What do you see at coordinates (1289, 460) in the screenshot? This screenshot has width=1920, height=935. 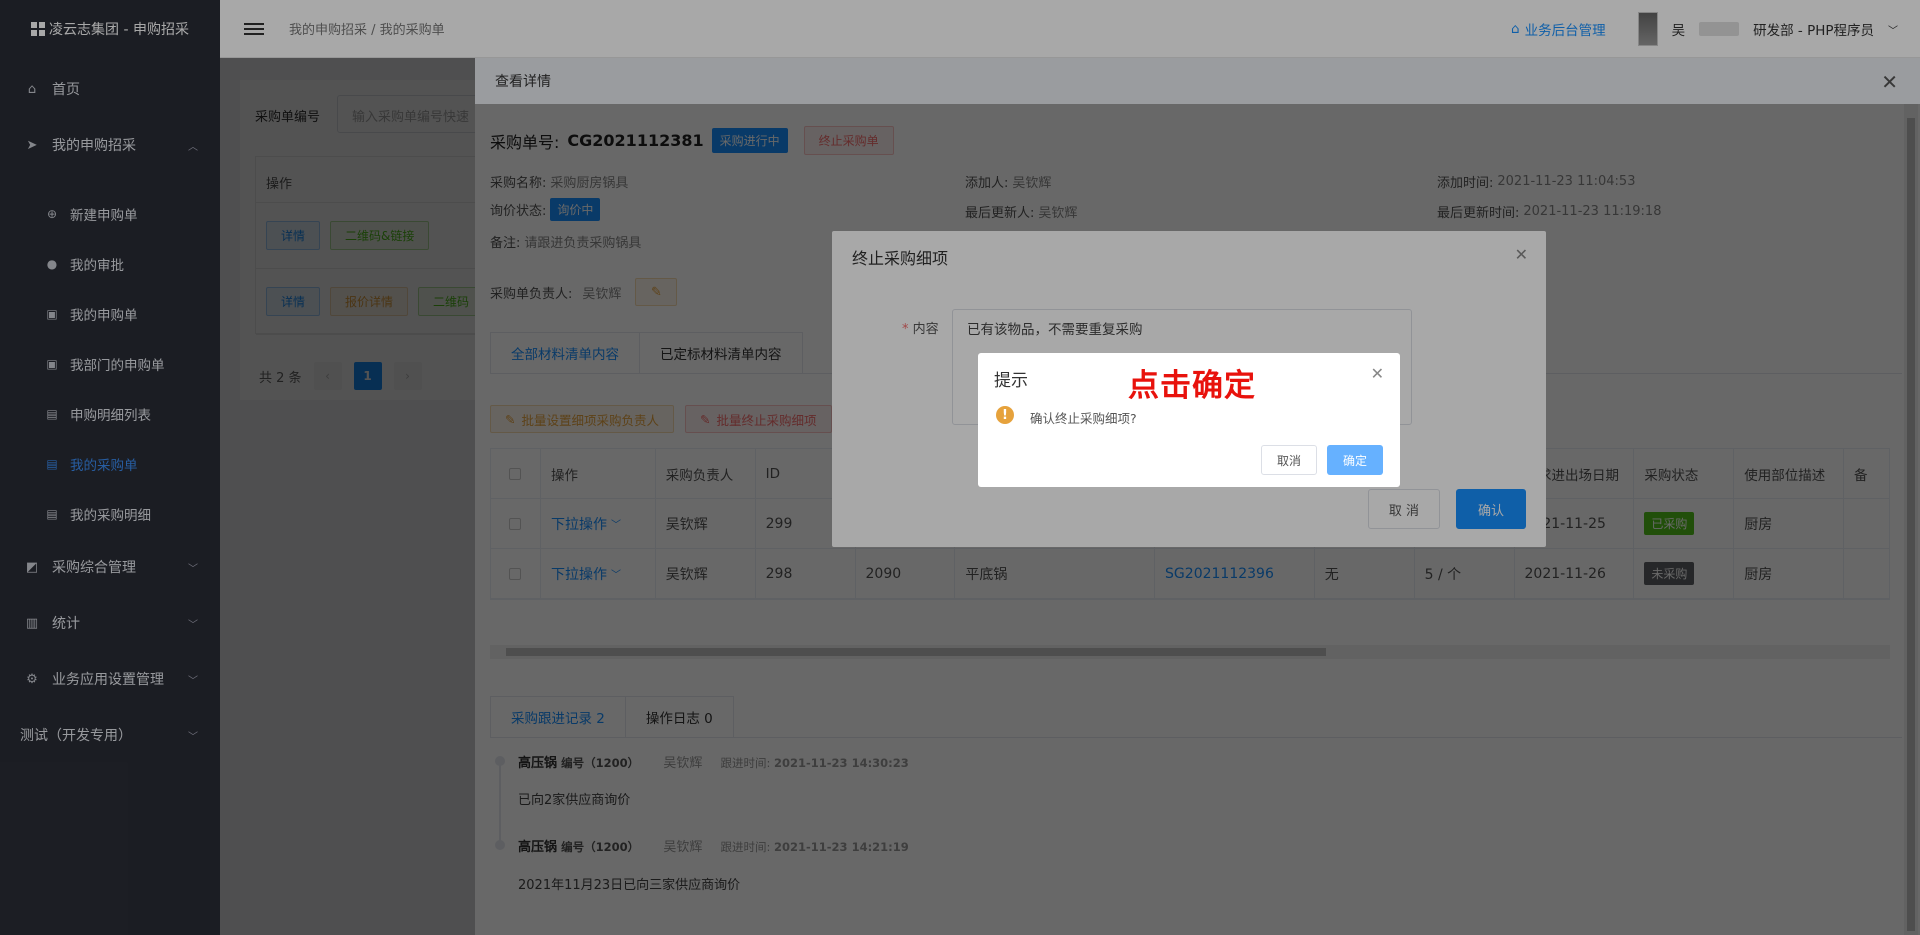 I see `cancel-button: 取消` at bounding box center [1289, 460].